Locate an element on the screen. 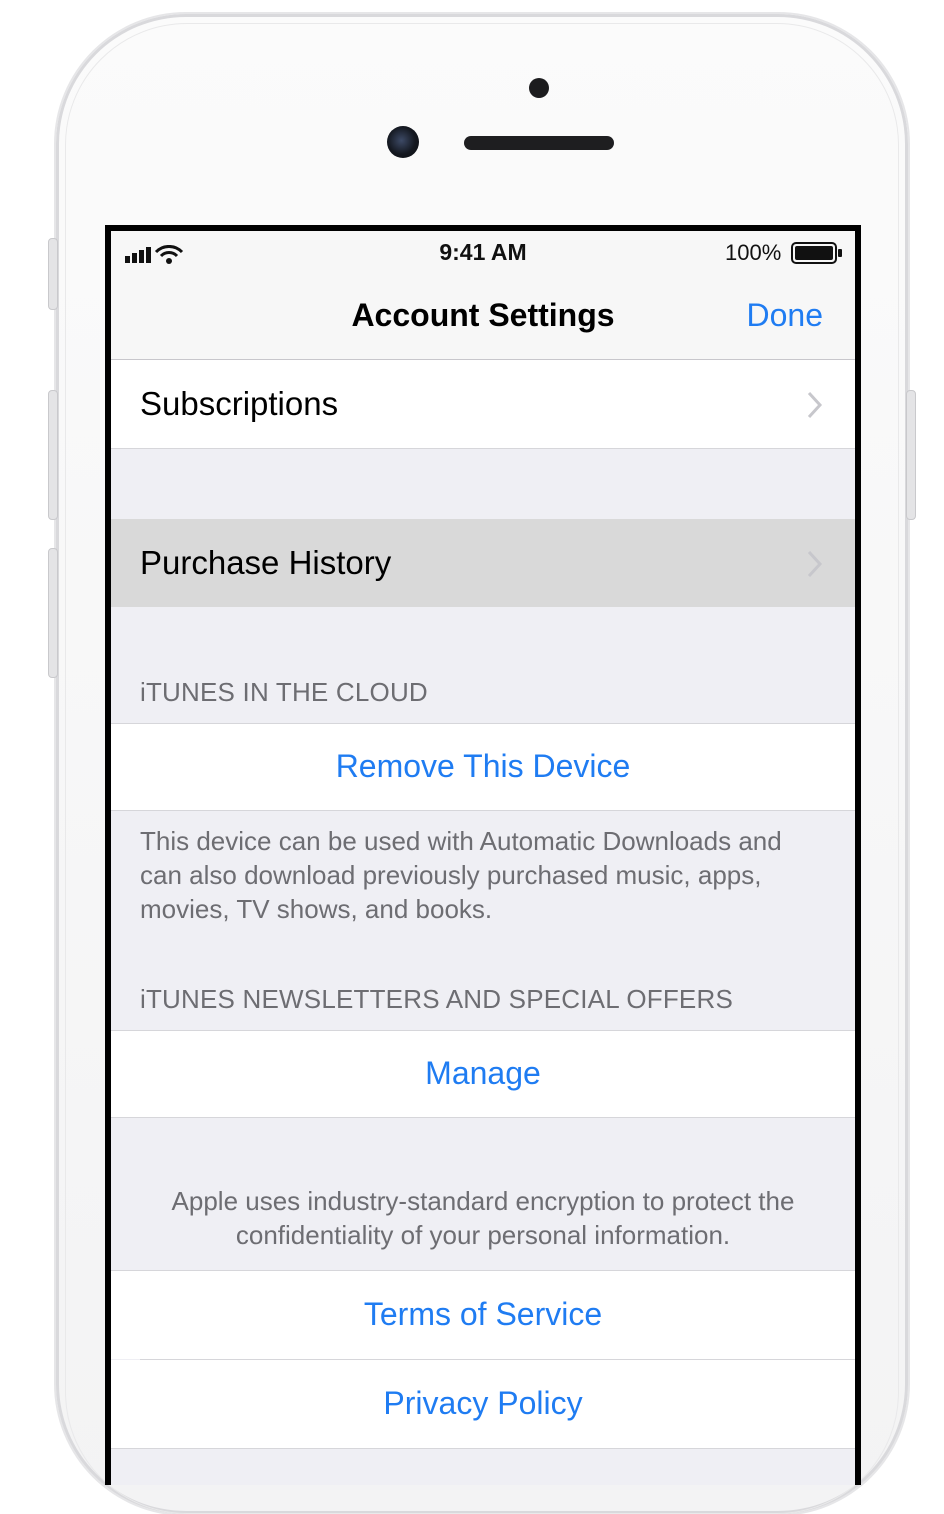  remove-device-button: Remove This Device is located at coordinates (483, 766).